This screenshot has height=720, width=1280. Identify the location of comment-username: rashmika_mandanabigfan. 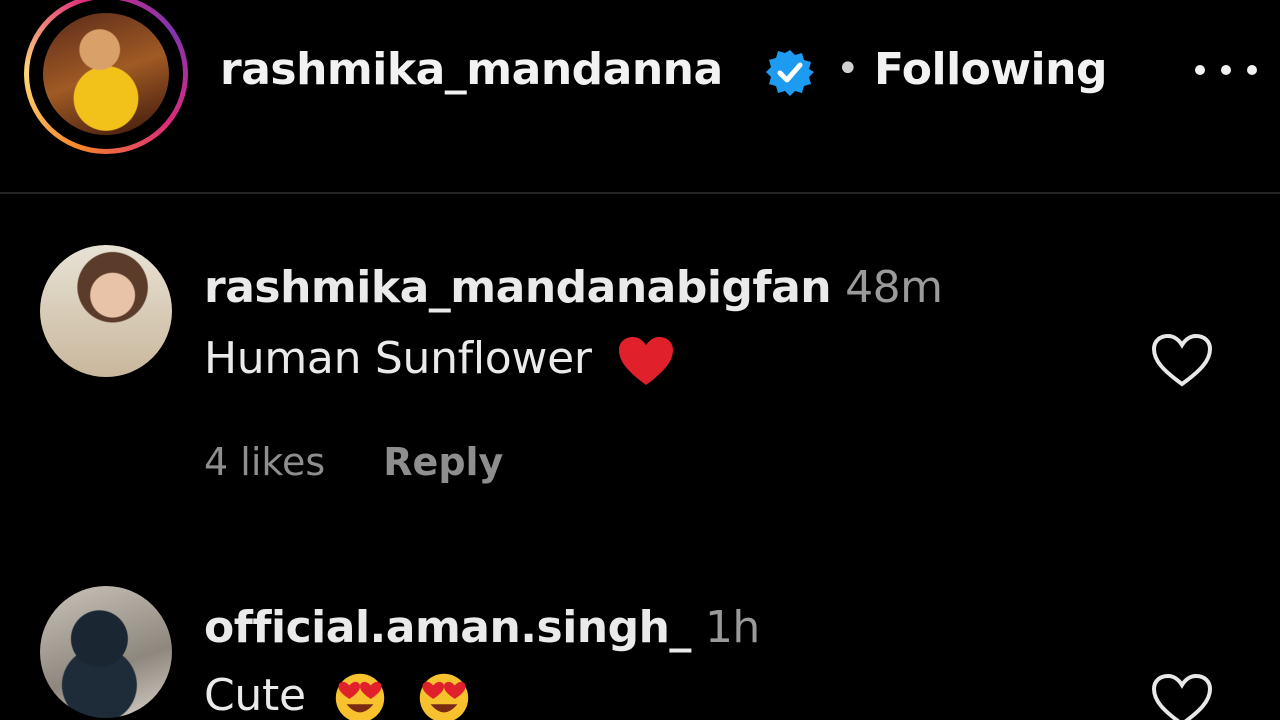
(518, 287).